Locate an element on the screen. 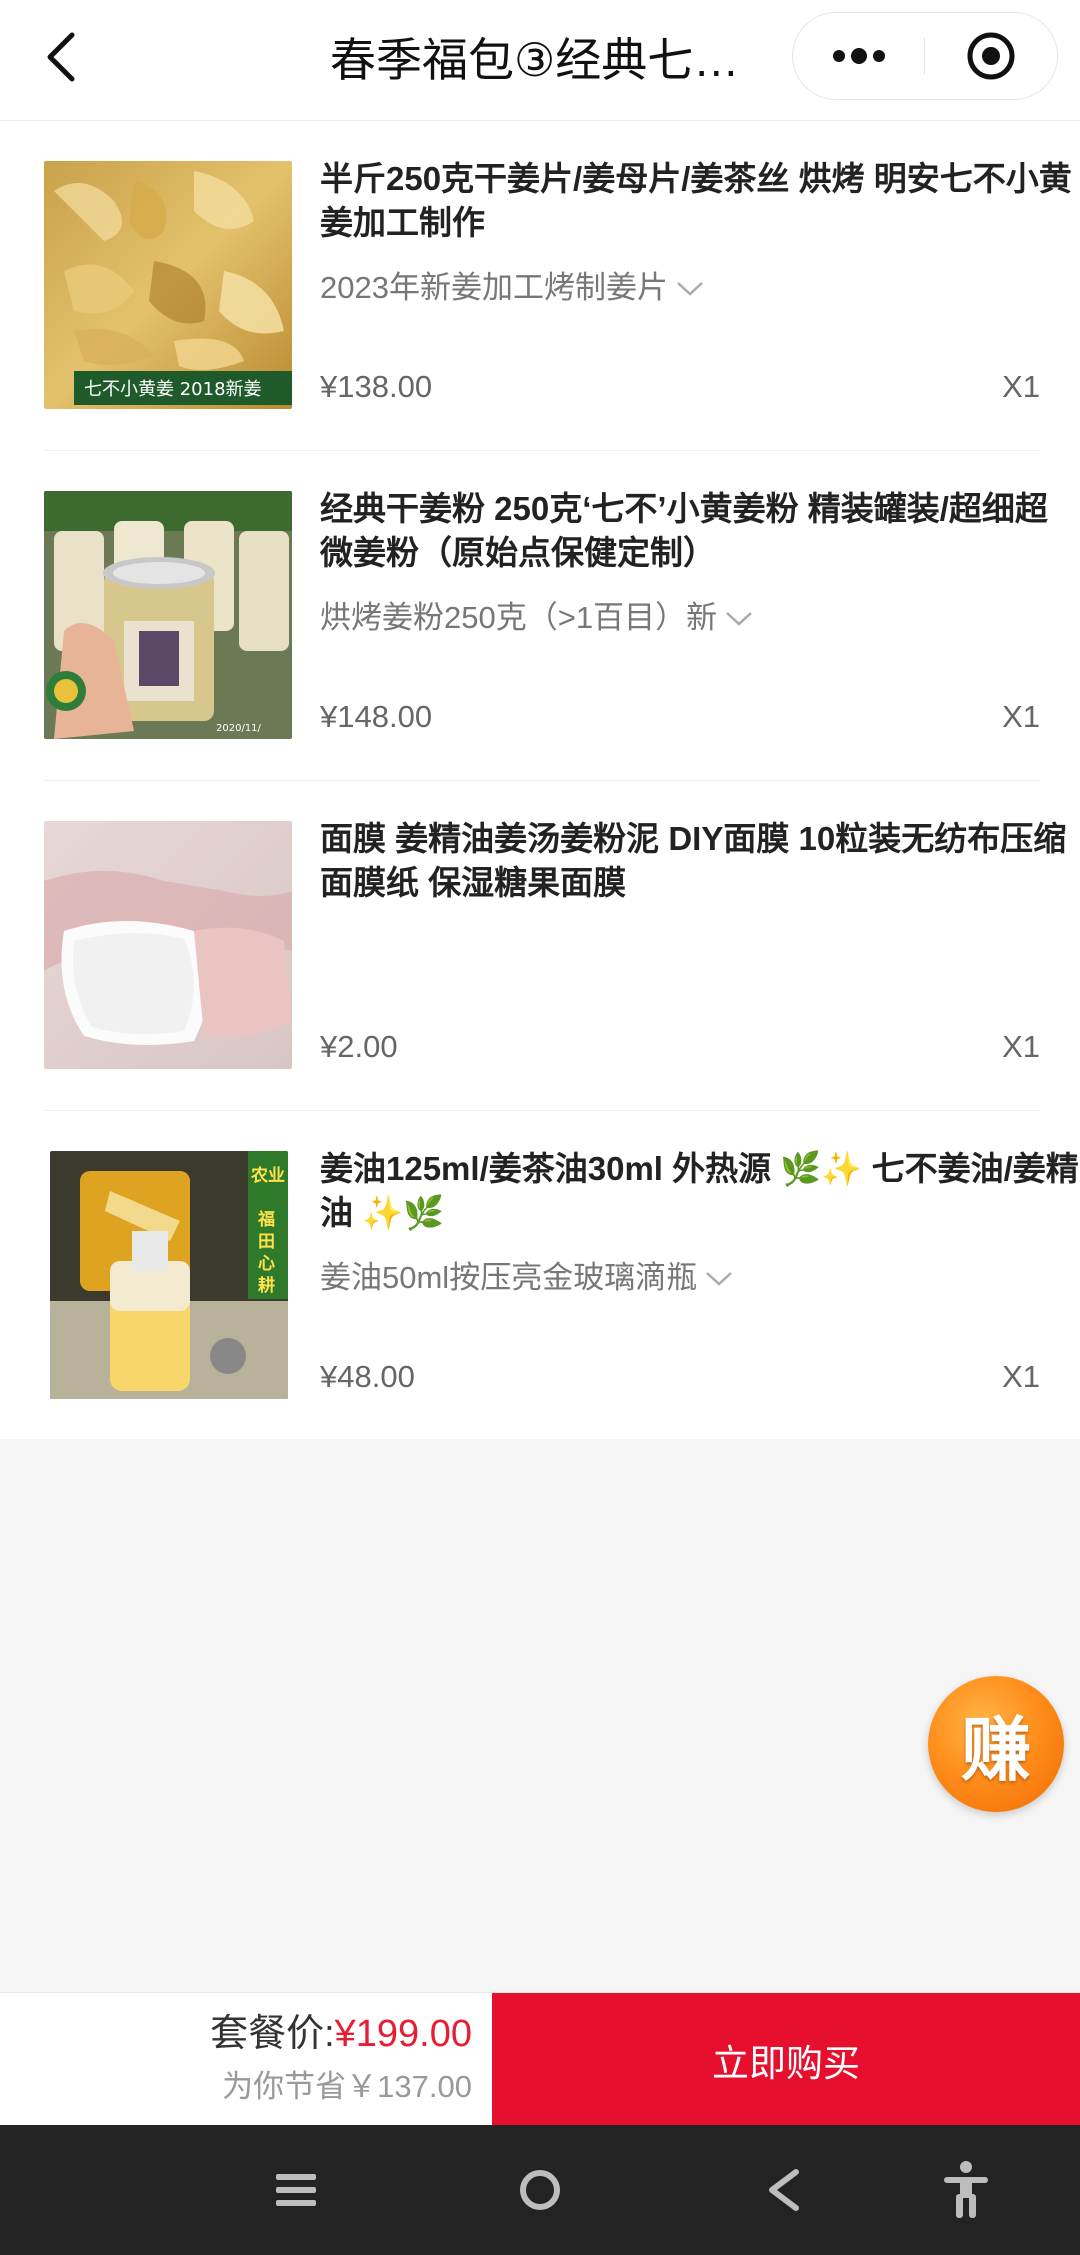  more-icon is located at coordinates (858, 56).